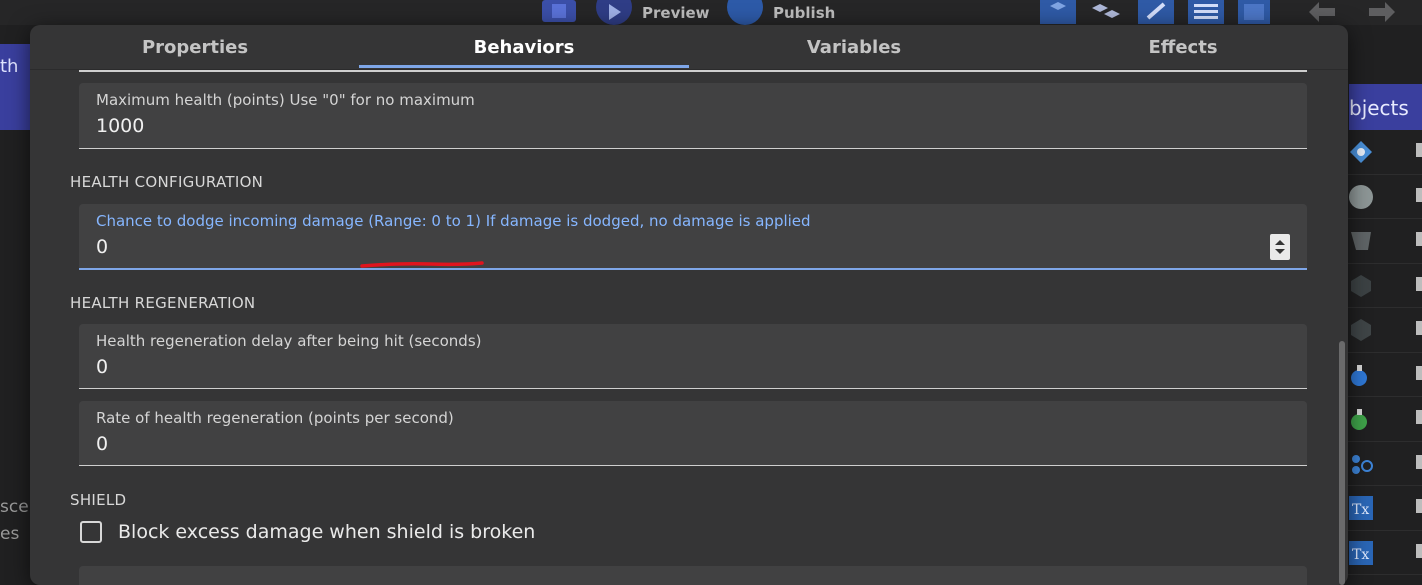 Image resolution: width=1422 pixels, height=585 pixels. What do you see at coordinates (98, 500) in the screenshot?
I see `section-shield: SHIELD` at bounding box center [98, 500].